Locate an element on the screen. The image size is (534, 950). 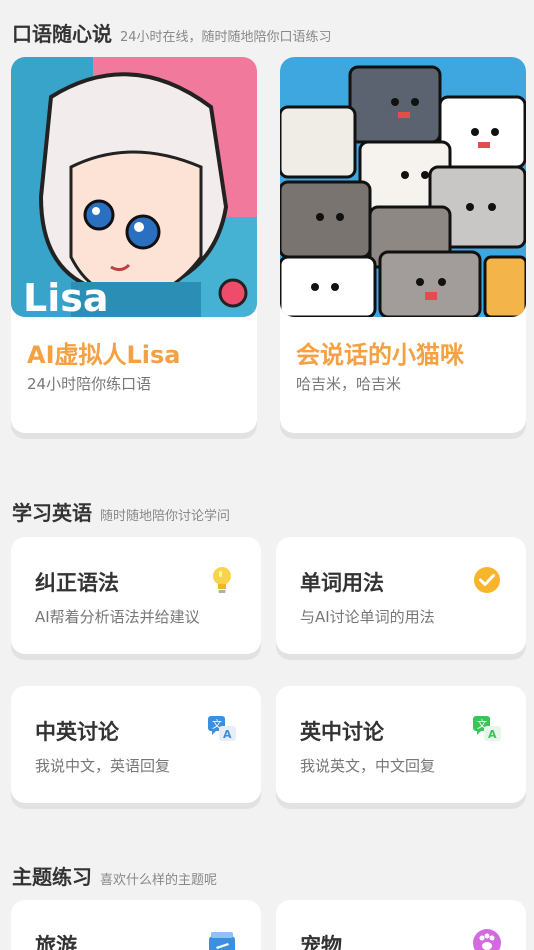
tile-subtitle: 我说中文，英语回复 is located at coordinates (103, 766).